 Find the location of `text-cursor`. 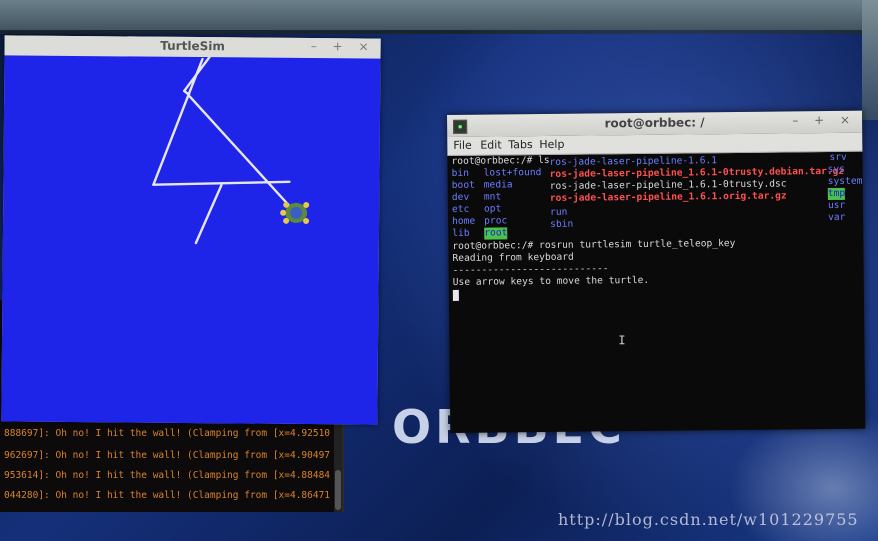

text-cursor is located at coordinates (455, 295).